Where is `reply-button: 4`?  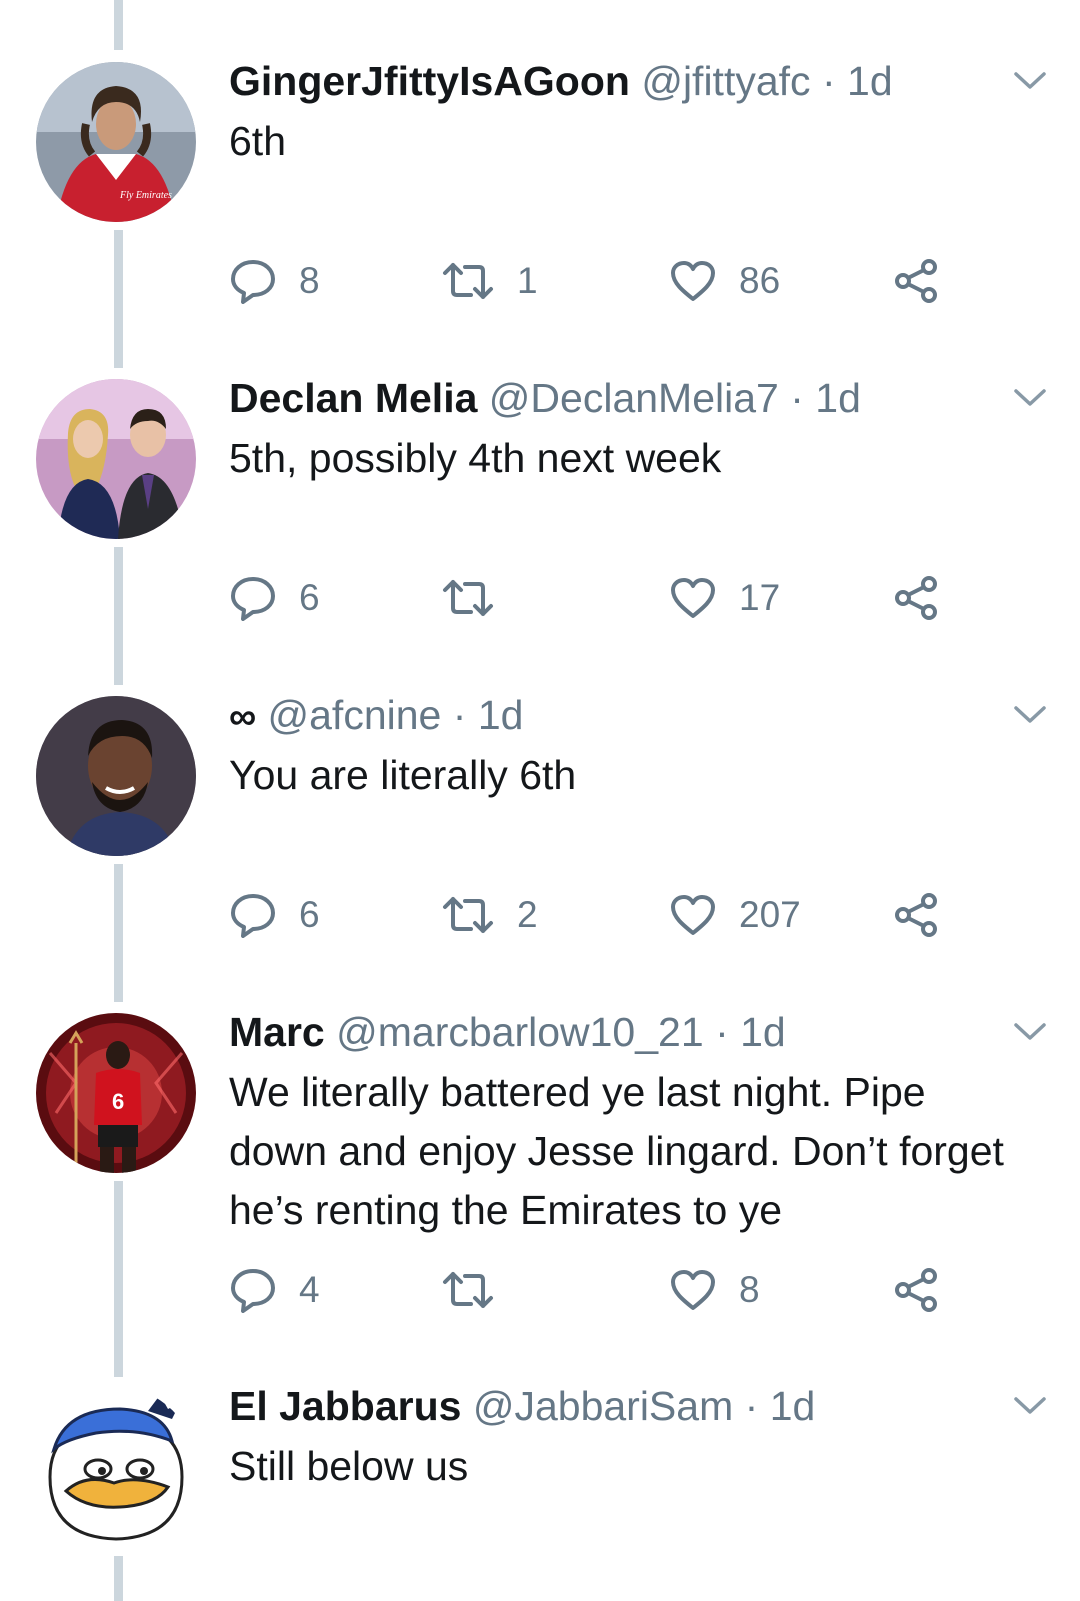 reply-button: 4 is located at coordinates (274, 1290).